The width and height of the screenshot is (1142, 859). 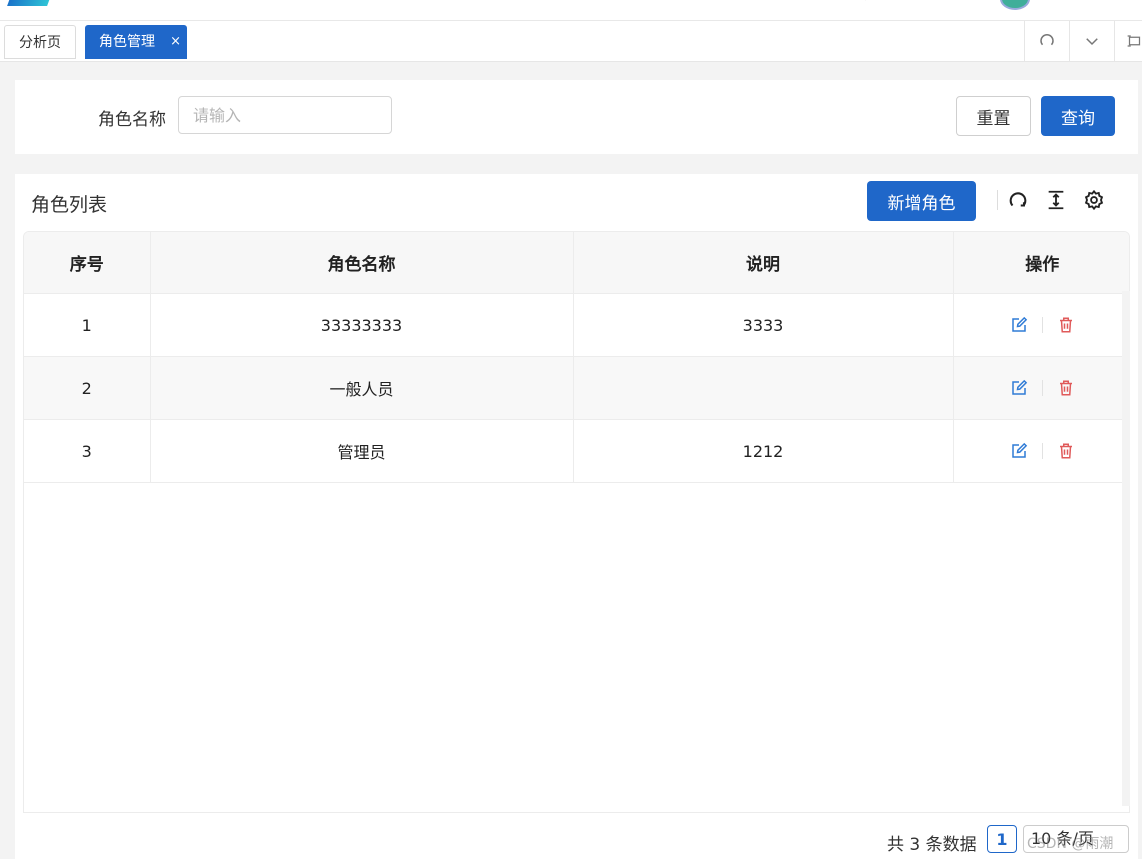 I want to click on cell-desc, so click(x=763, y=388).